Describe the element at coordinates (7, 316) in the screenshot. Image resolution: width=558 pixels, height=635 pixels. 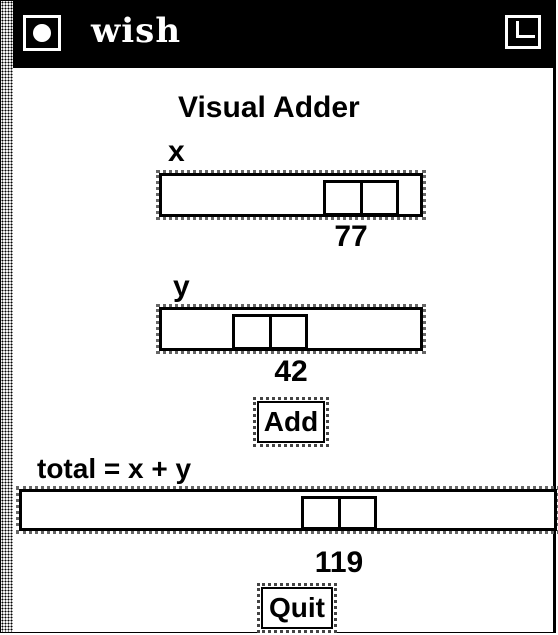
I see `window-frame-left` at that location.